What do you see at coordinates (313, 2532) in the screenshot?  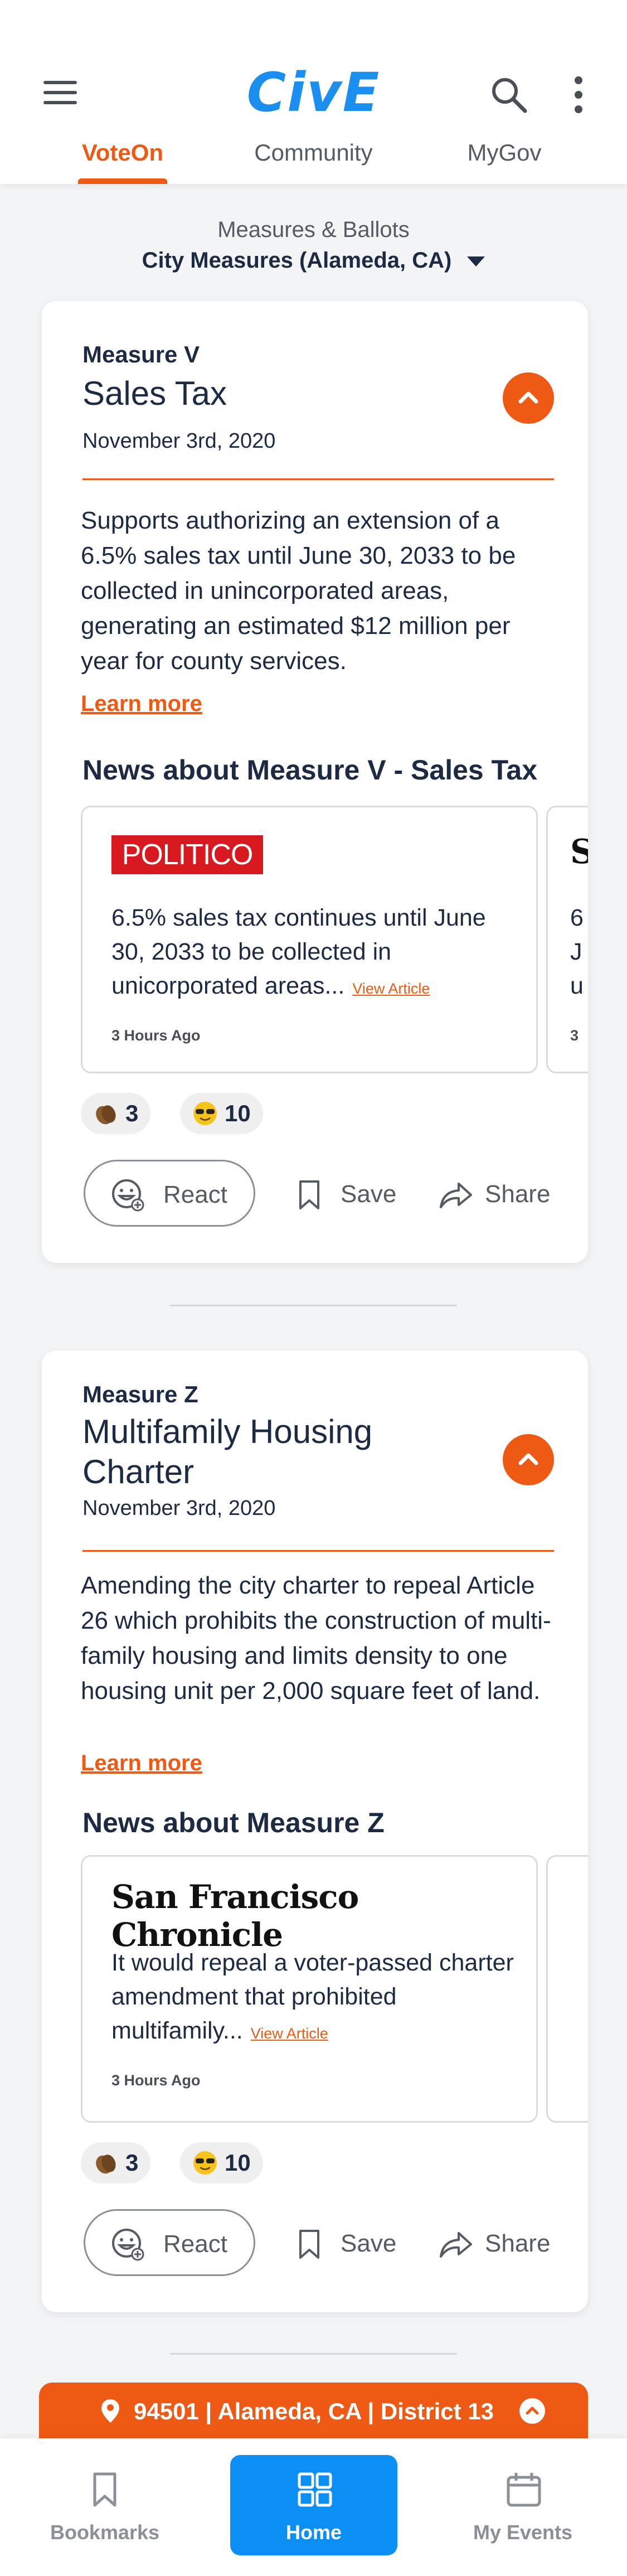 I see `nav-label: Home` at bounding box center [313, 2532].